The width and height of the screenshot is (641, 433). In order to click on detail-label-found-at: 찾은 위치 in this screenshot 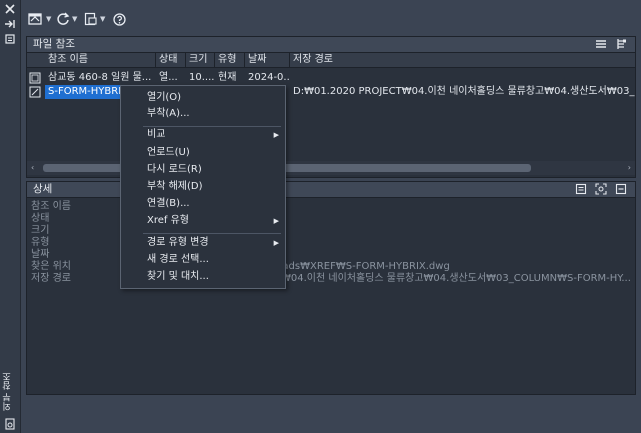, I will do `click(51, 266)`.